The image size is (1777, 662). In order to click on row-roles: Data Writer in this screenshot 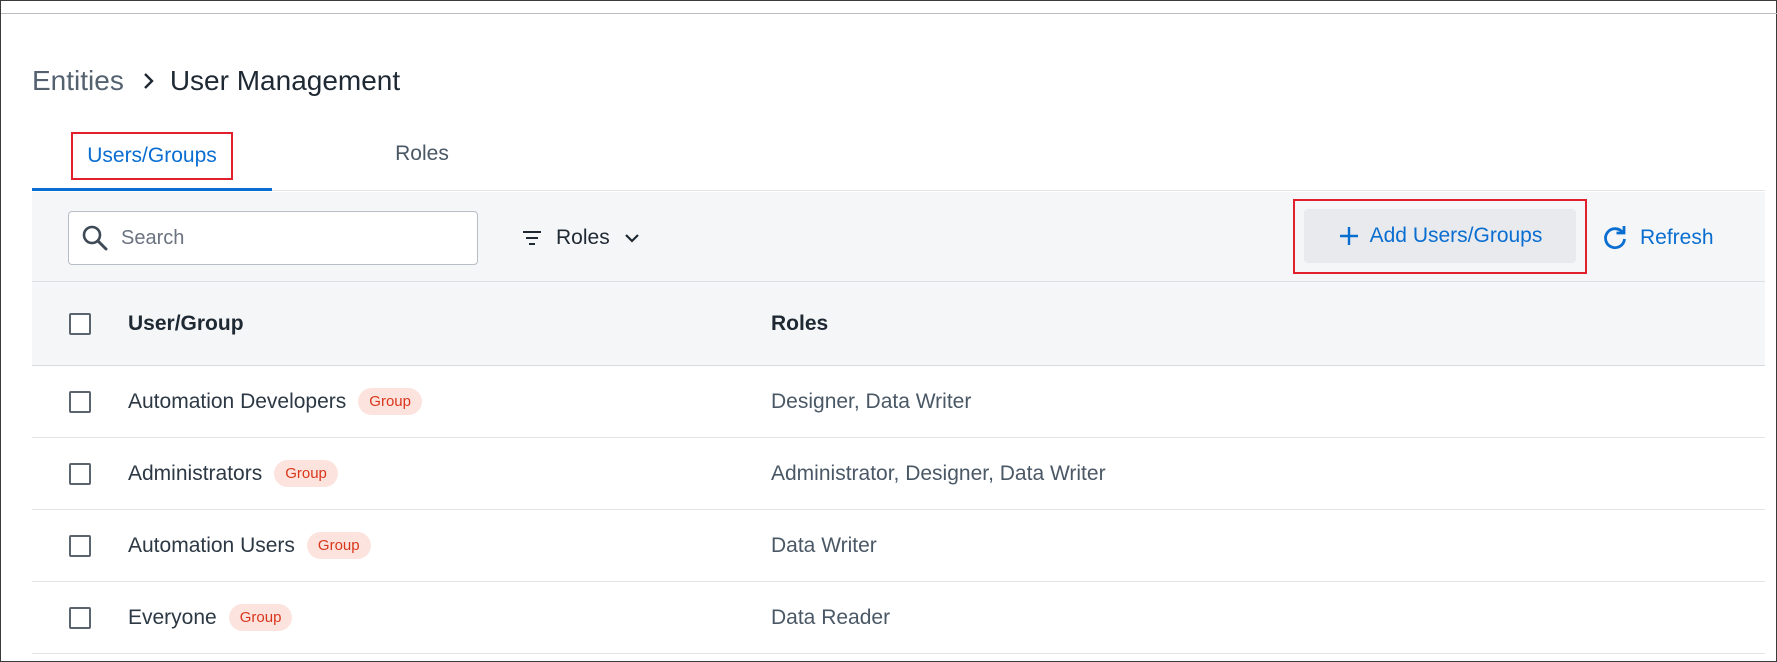, I will do `click(824, 545)`.